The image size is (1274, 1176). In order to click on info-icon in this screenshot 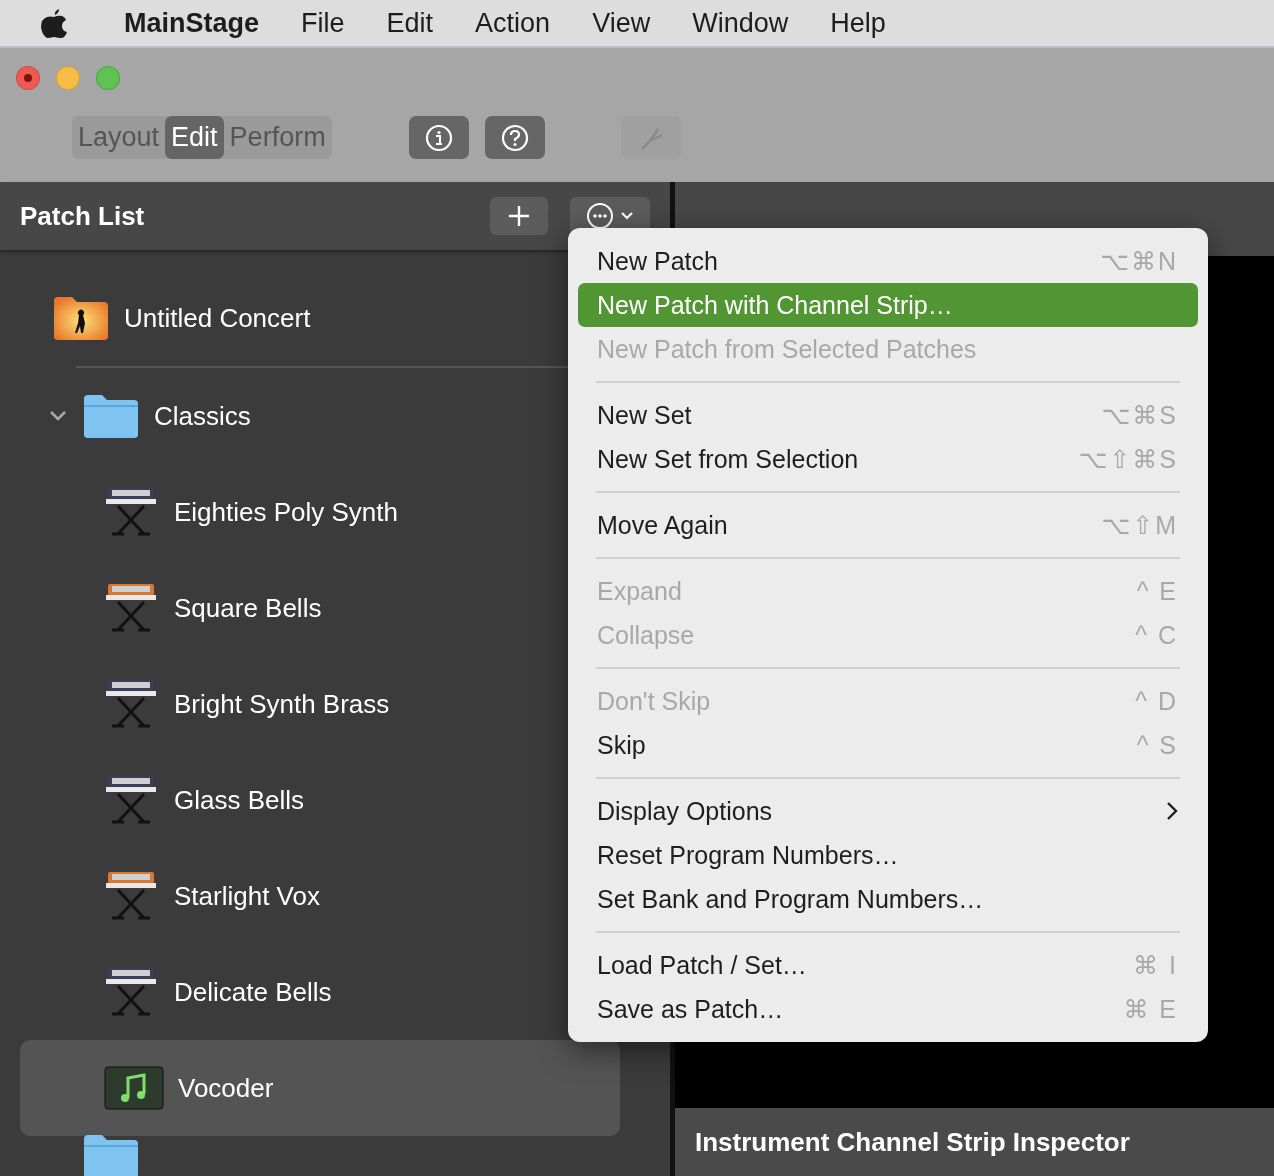, I will do `click(438, 137)`.